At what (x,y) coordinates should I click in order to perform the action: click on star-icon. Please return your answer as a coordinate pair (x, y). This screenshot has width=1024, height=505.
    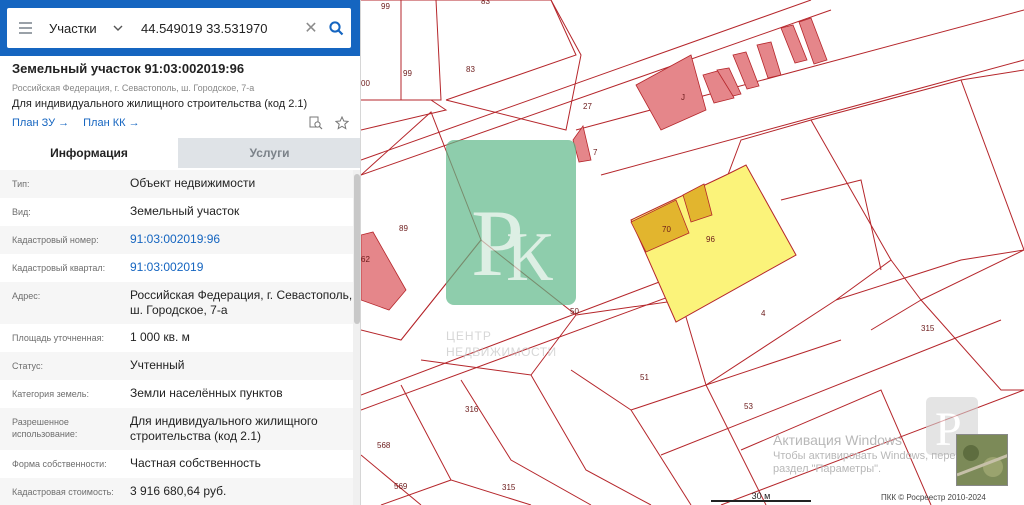
    Looking at the image, I should click on (342, 125).